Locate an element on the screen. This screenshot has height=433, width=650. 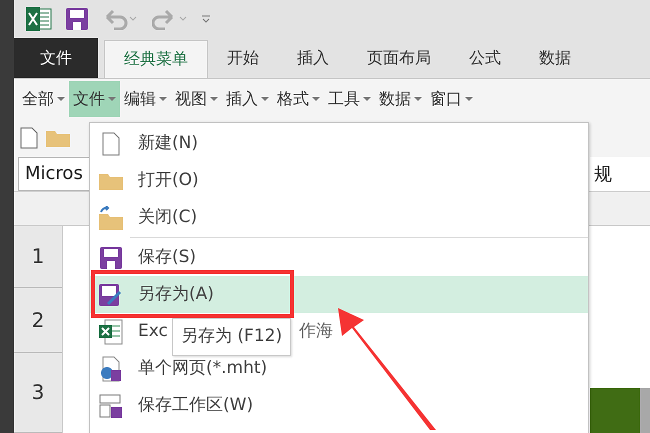
menu-item: 另存为(A) is located at coordinates (339, 294).